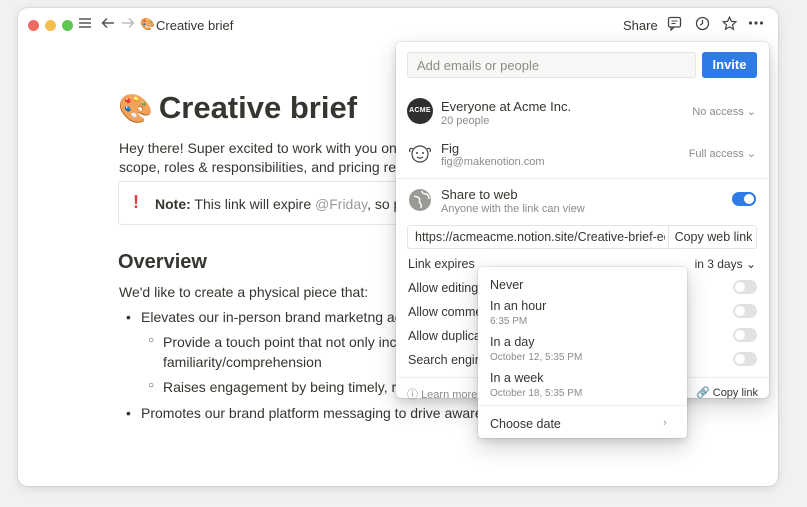 This screenshot has height=507, width=807. What do you see at coordinates (50, 25) in the screenshot?
I see `minimize-window-button` at bounding box center [50, 25].